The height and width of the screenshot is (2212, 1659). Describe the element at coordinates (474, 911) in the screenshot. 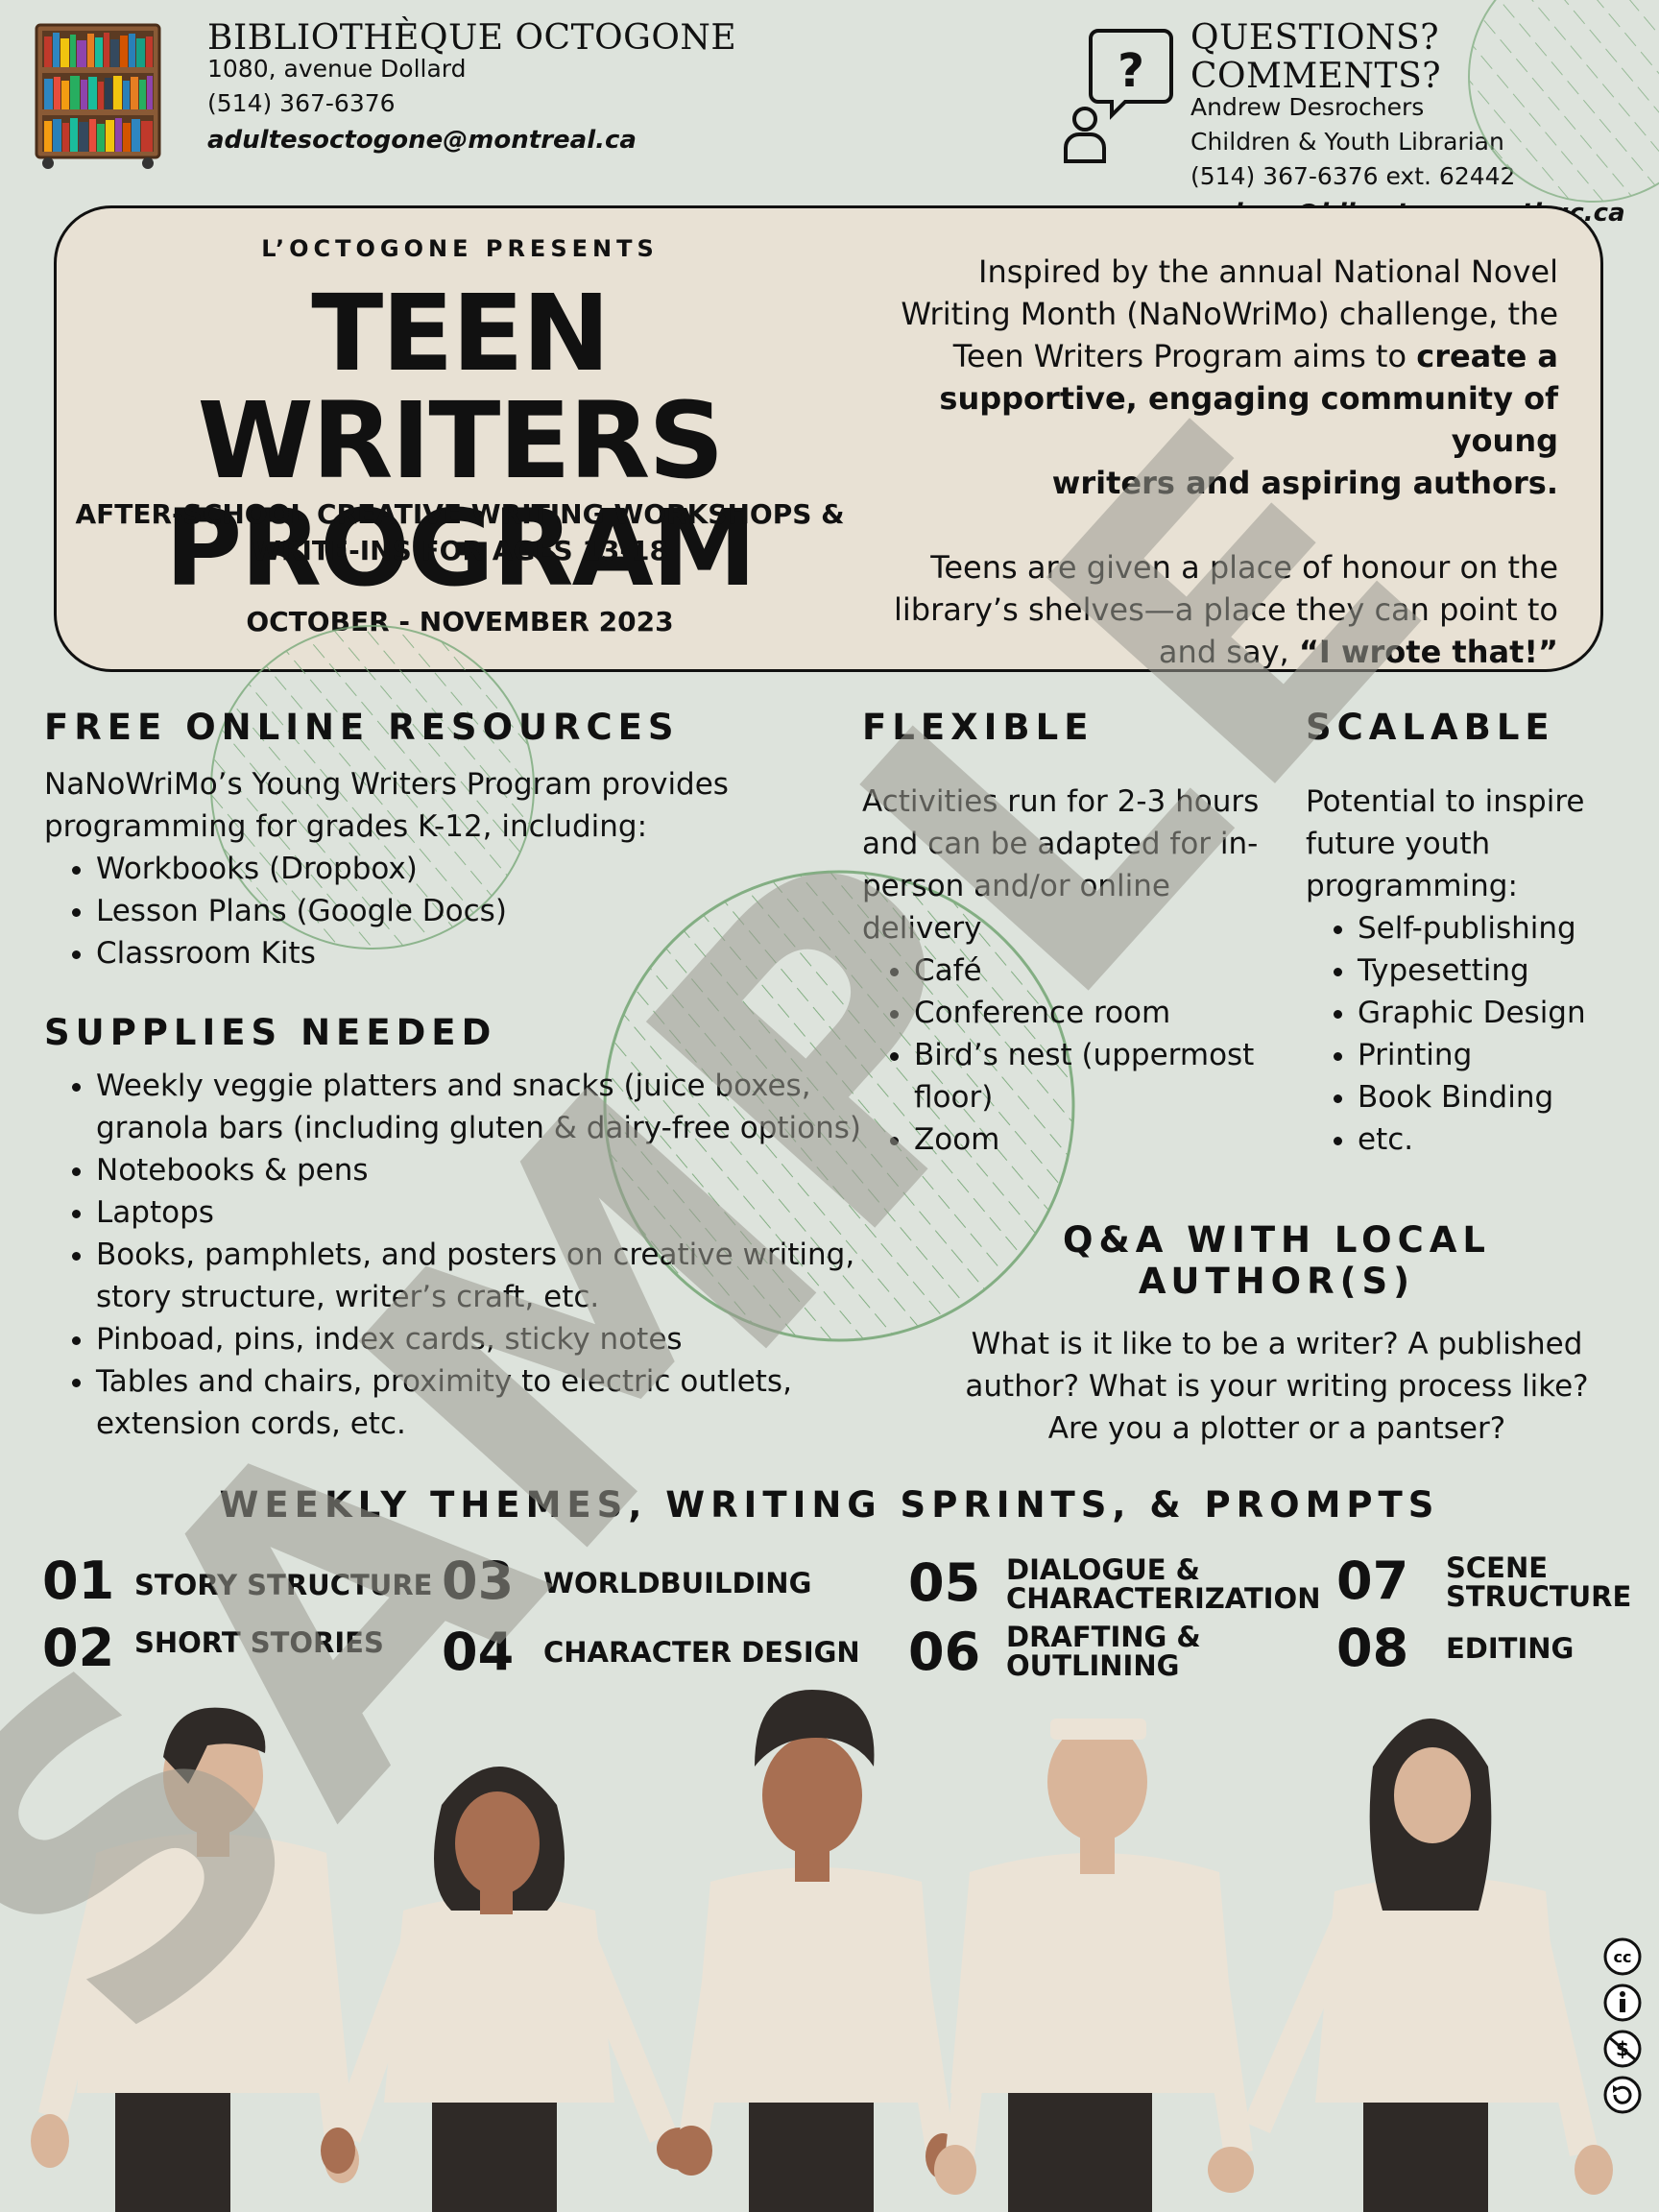

I see `list-item: Lesson Plans (Google Docs)` at that location.